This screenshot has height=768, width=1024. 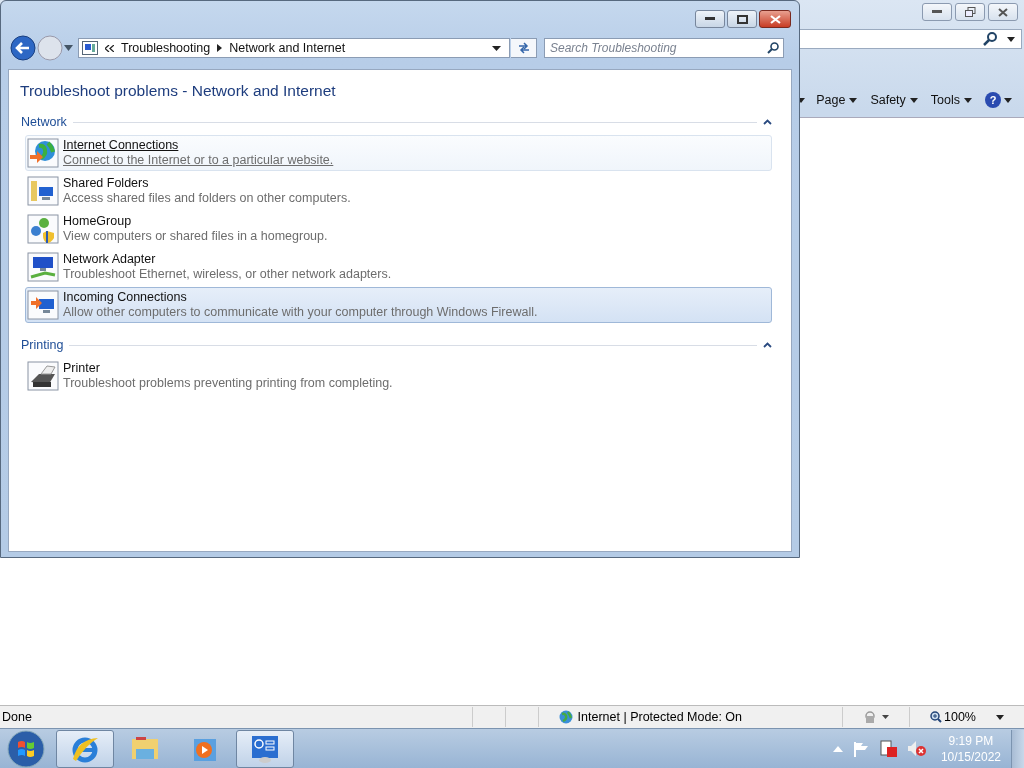 I want to click on troubleshooter-item: HomeGroup View computers or shared files in a homegroup., so click(x=398, y=229).